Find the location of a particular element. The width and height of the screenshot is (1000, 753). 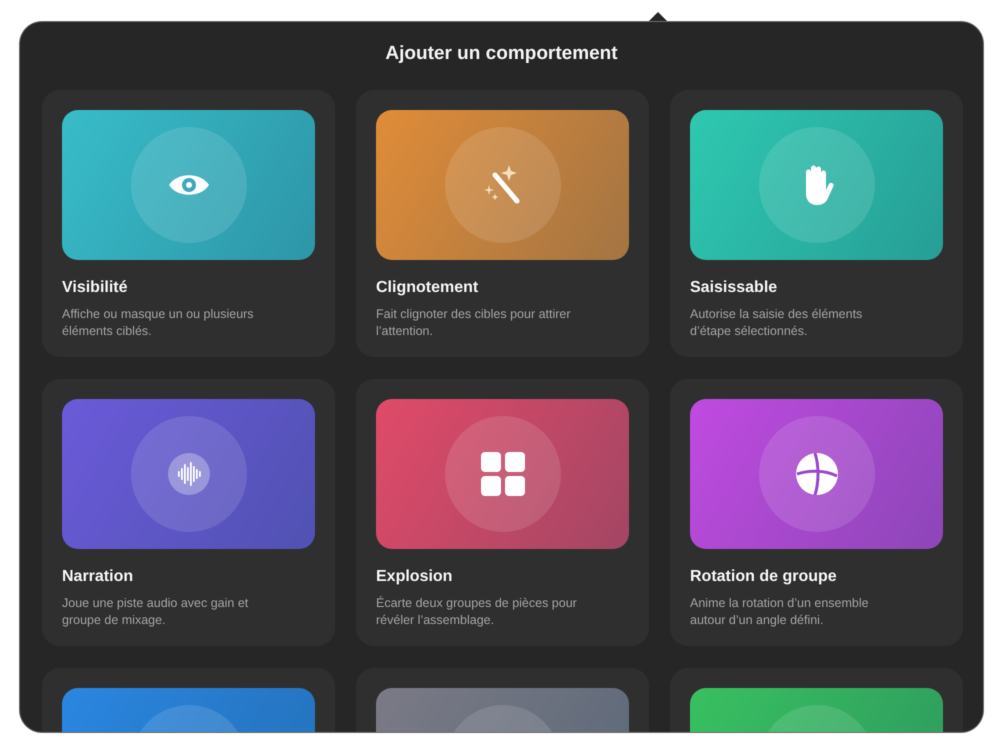

behavior-card: Narration Joue une piste audio avec gain et groupe de mixage. is located at coordinates (188, 512).